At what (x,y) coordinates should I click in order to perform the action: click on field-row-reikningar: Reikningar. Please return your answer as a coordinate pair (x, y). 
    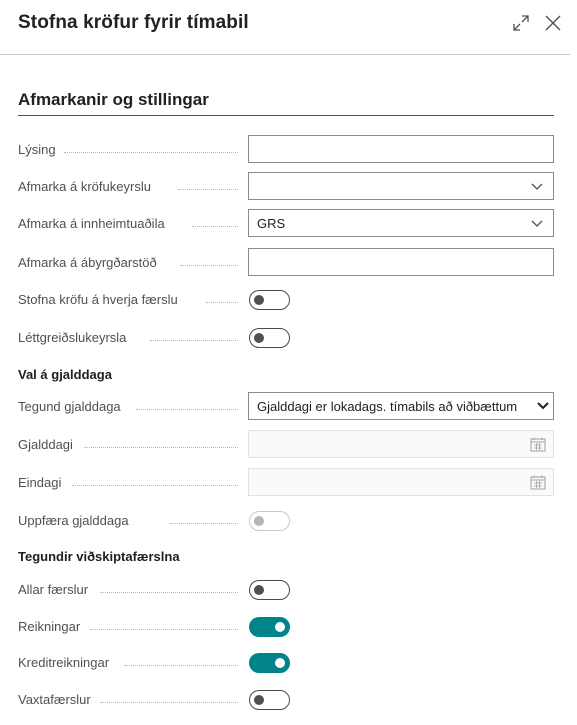
    Looking at the image, I should click on (288, 627).